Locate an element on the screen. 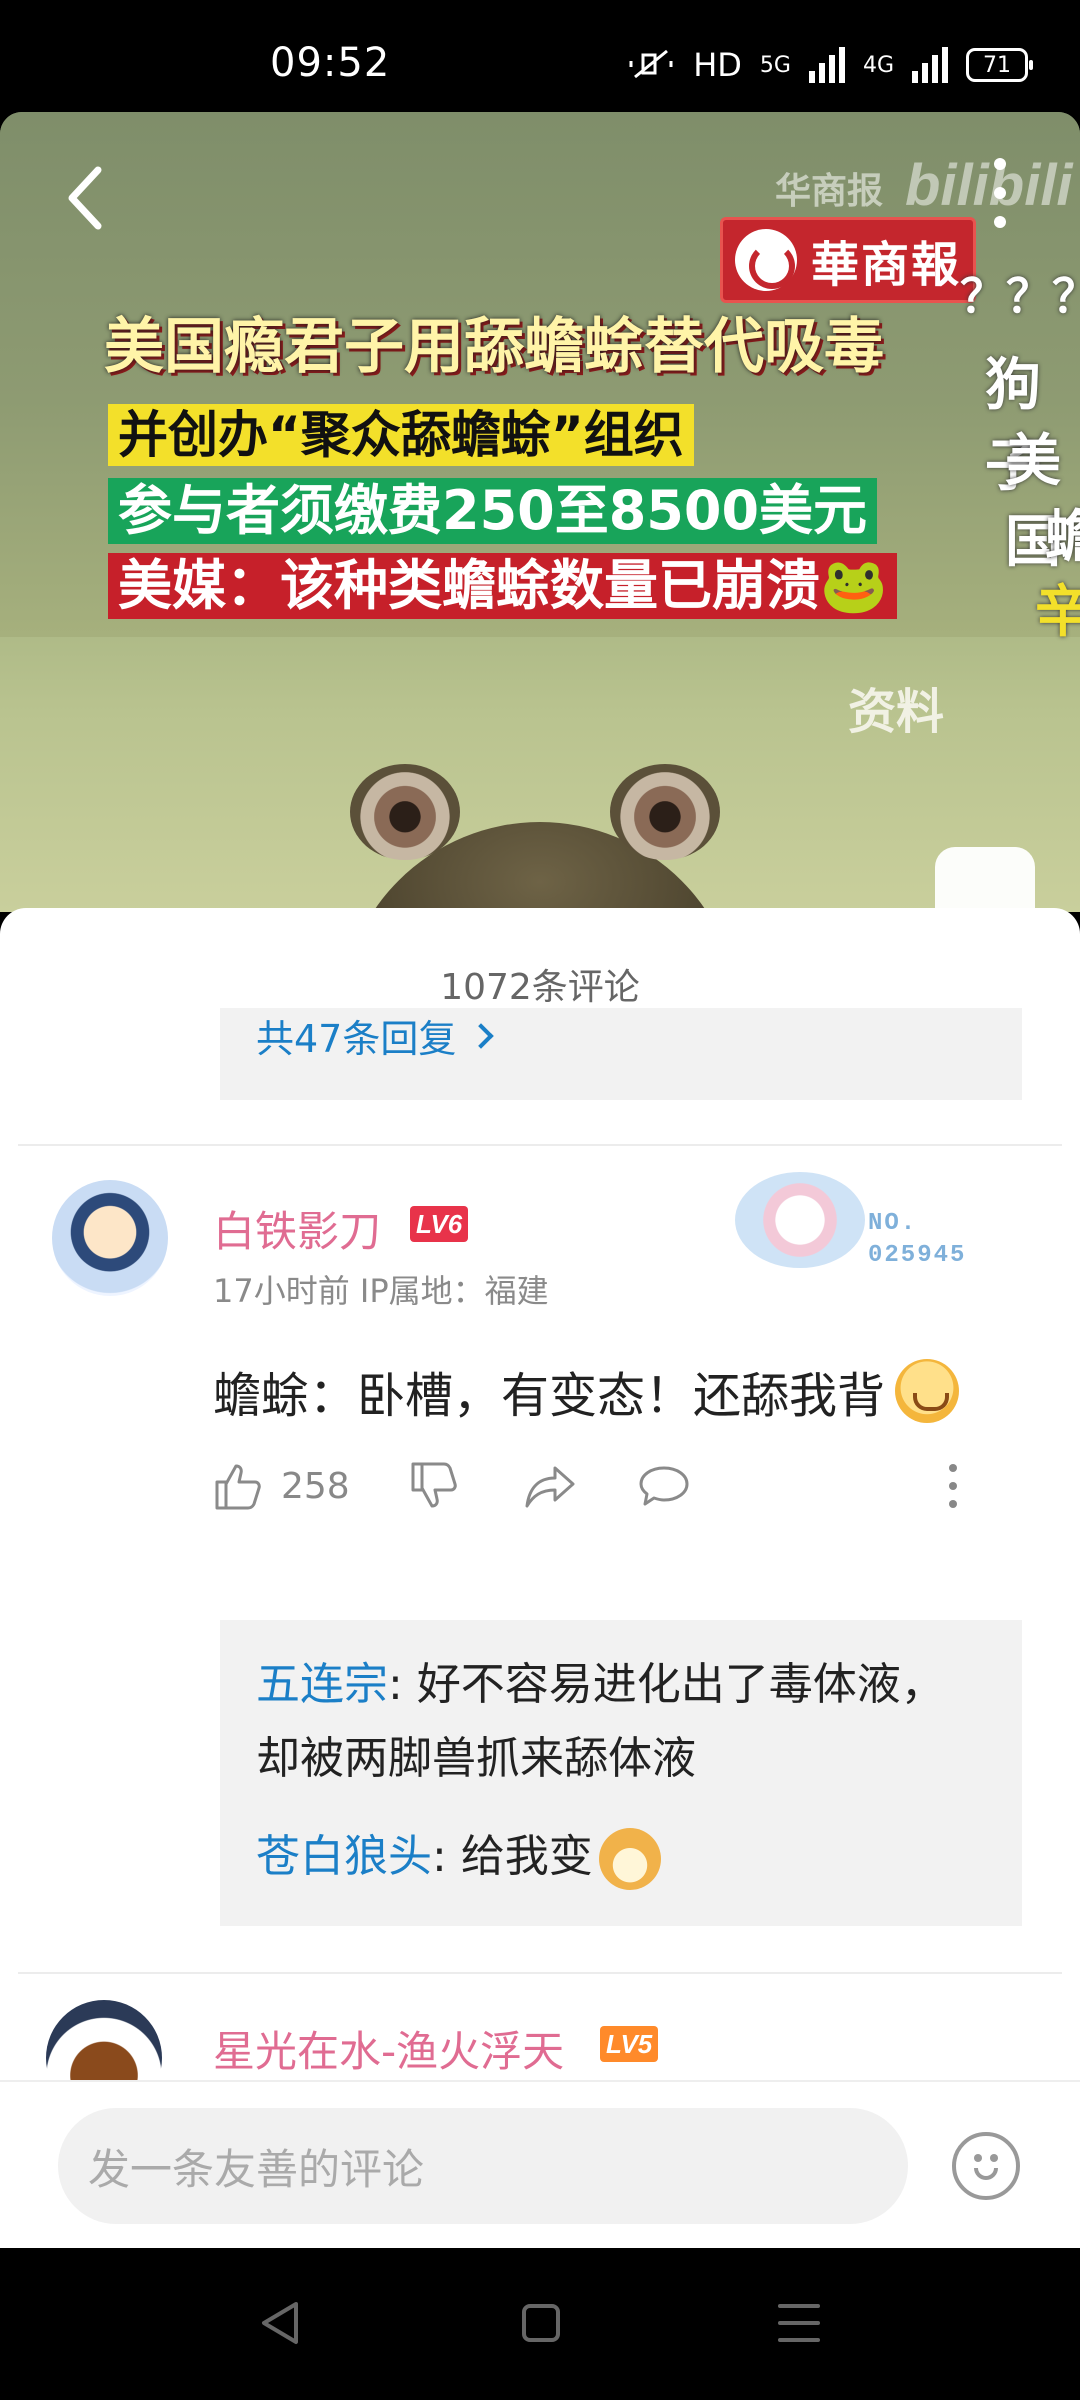 The height and width of the screenshot is (2400, 1080). like-overlay-icon is located at coordinates (985, 879).